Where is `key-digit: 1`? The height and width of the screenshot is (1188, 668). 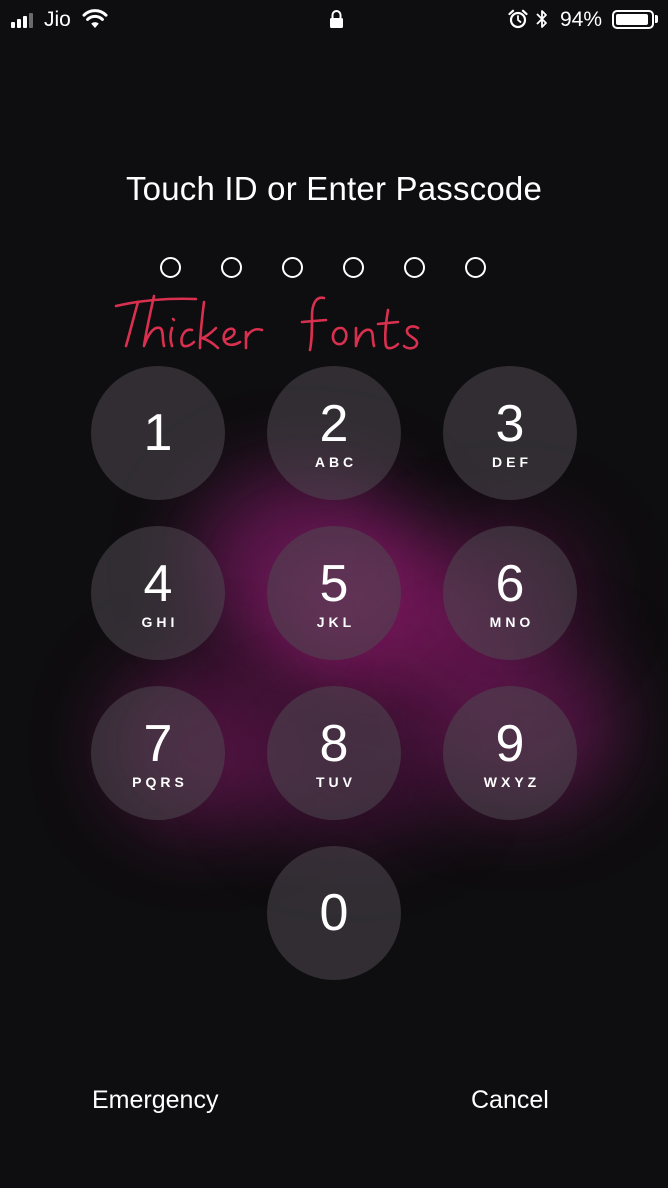
key-digit: 1 is located at coordinates (158, 433).